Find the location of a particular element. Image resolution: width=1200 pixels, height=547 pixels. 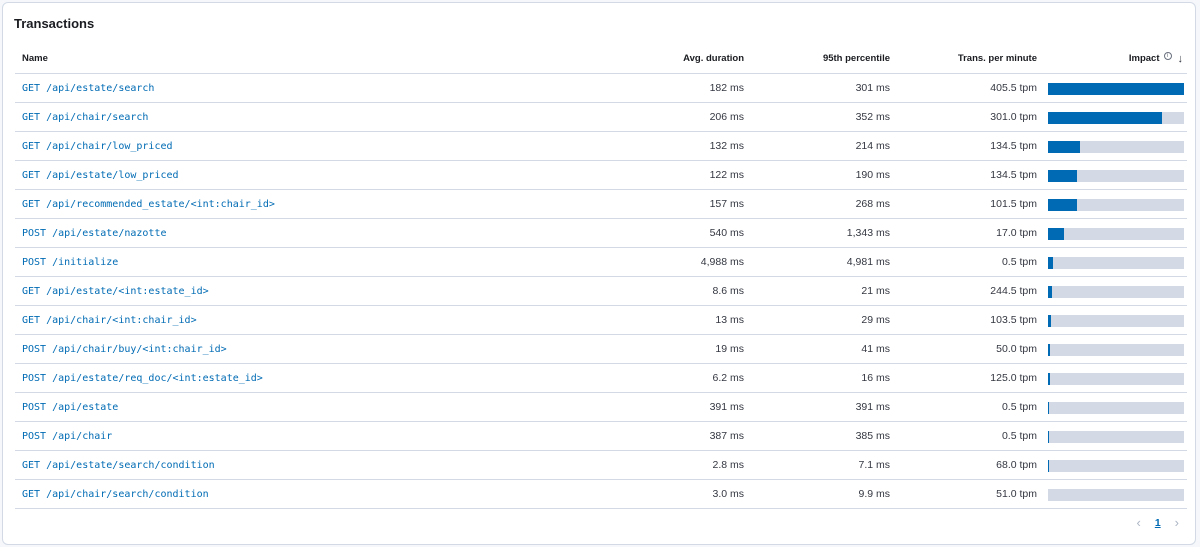

transaction-name-link: GET /api/estate/search/condition is located at coordinates (118, 465).